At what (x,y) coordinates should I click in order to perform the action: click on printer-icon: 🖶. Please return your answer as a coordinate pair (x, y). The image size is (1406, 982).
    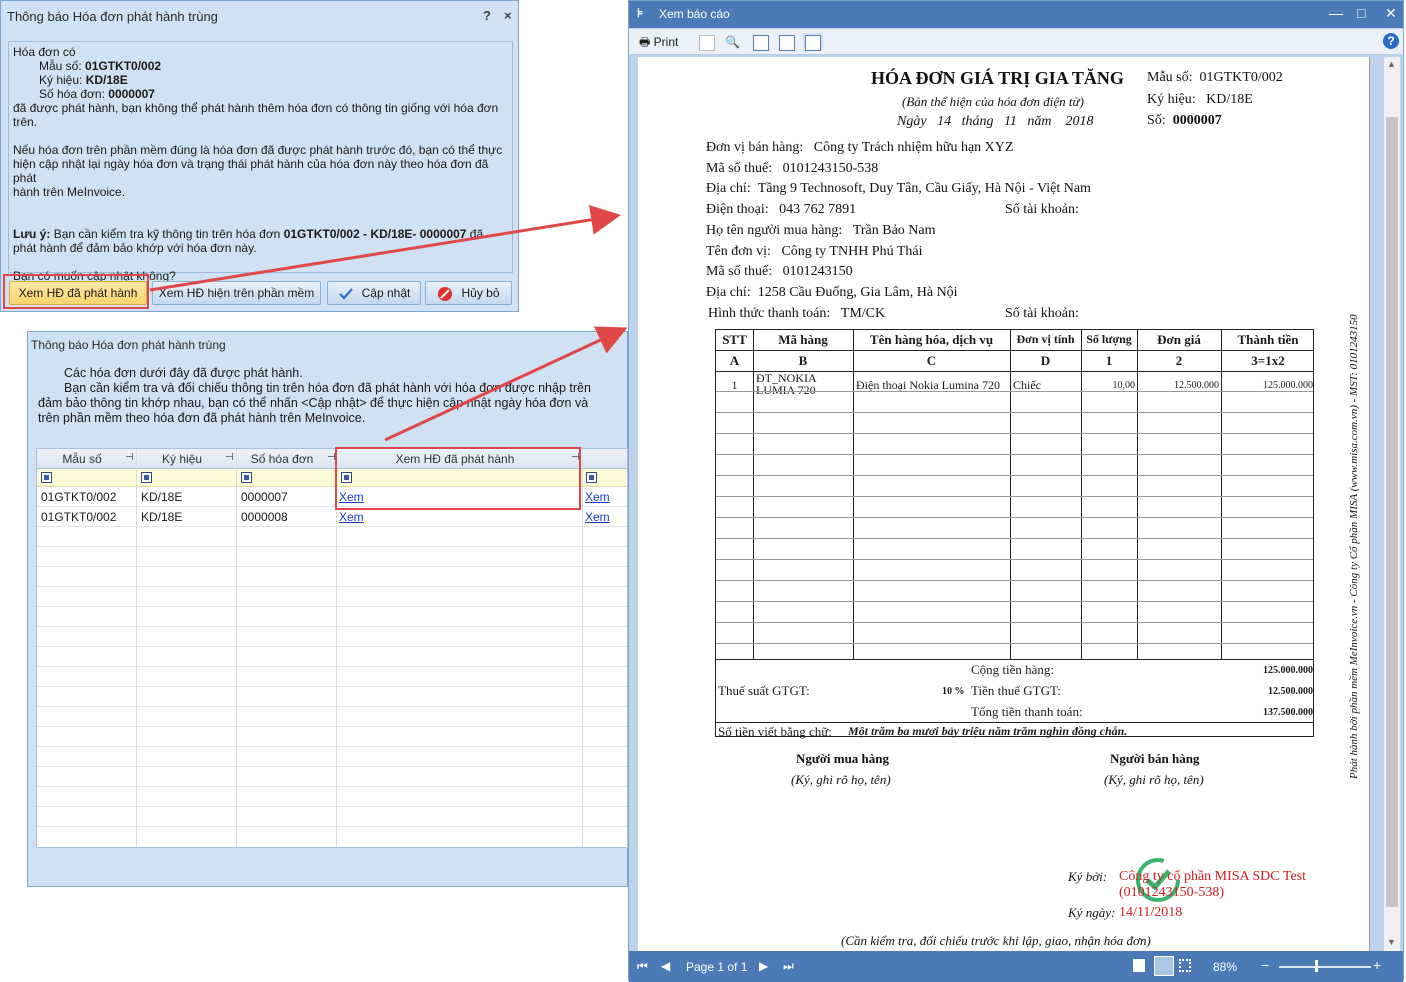
    Looking at the image, I should click on (645, 42).